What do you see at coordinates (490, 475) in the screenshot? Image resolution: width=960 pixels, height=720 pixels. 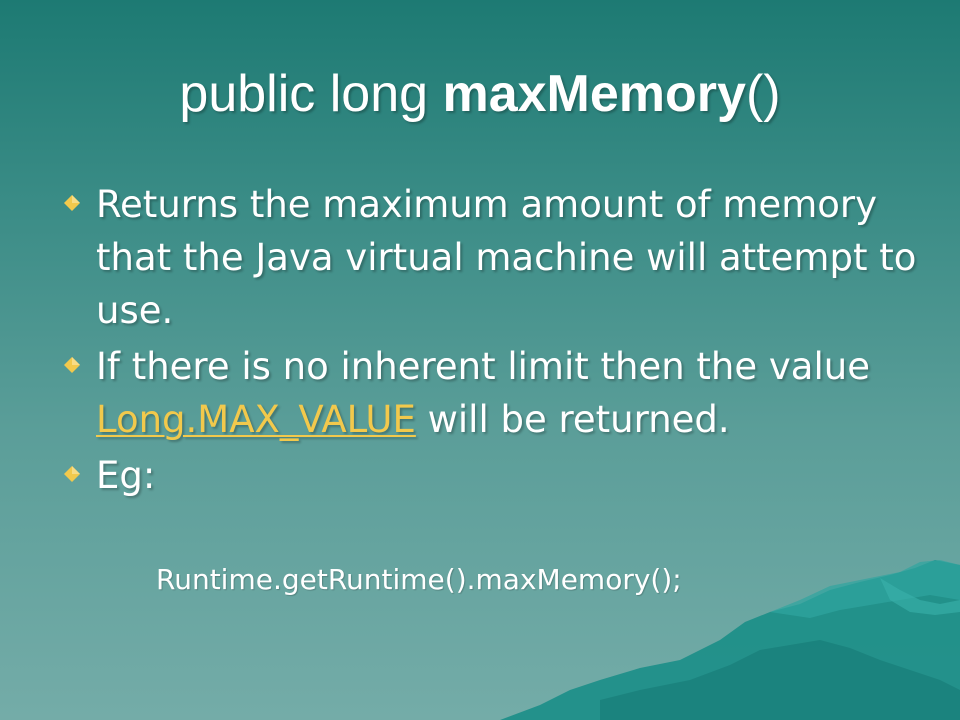 I see `bullet-item-example: Eg:` at bounding box center [490, 475].